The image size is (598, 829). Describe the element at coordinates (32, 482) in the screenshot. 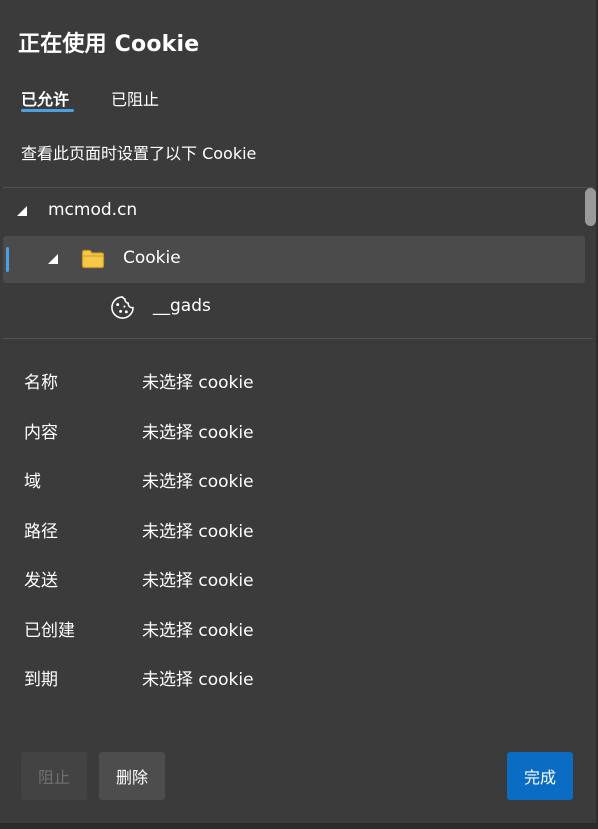

I see `detail-key: 域` at that location.